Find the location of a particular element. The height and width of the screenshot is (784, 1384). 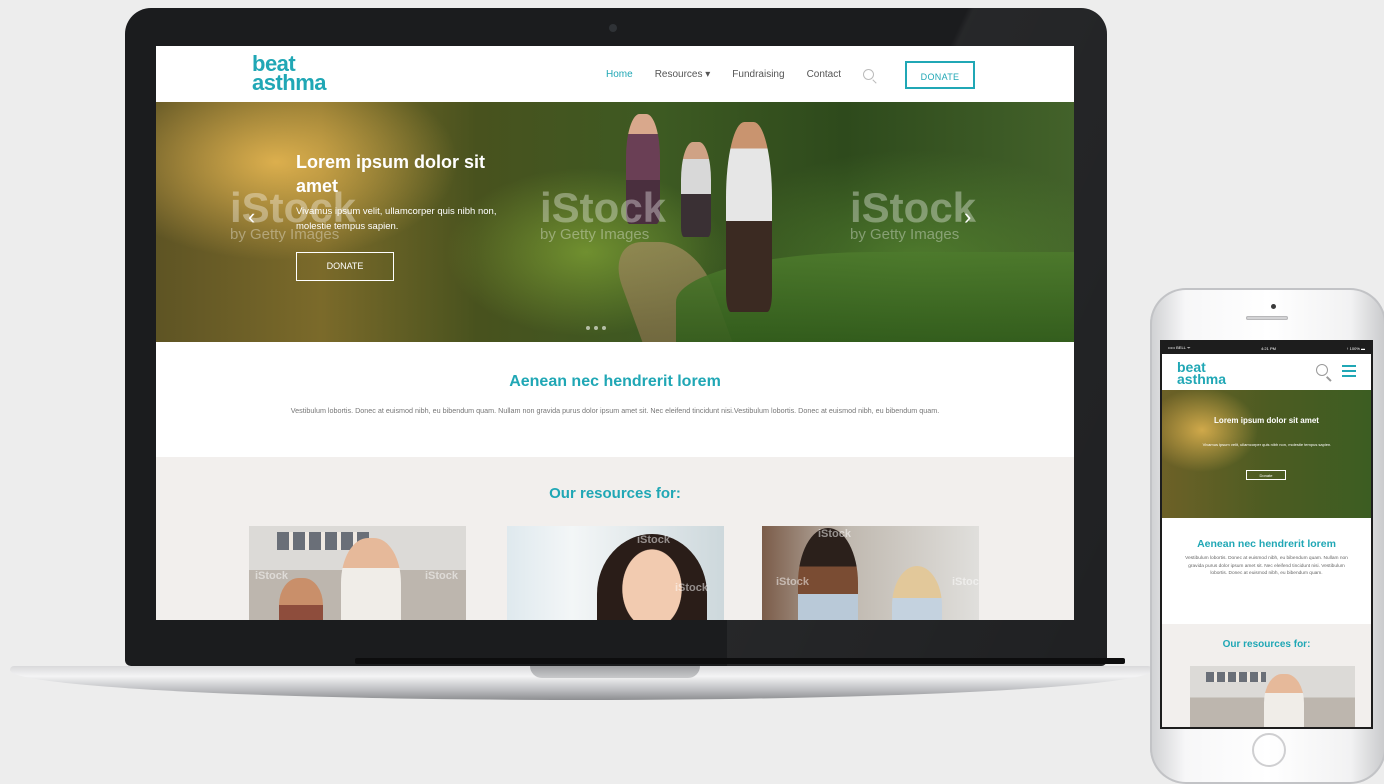

mobile-header: beat asthma is located at coordinates (1266, 372).